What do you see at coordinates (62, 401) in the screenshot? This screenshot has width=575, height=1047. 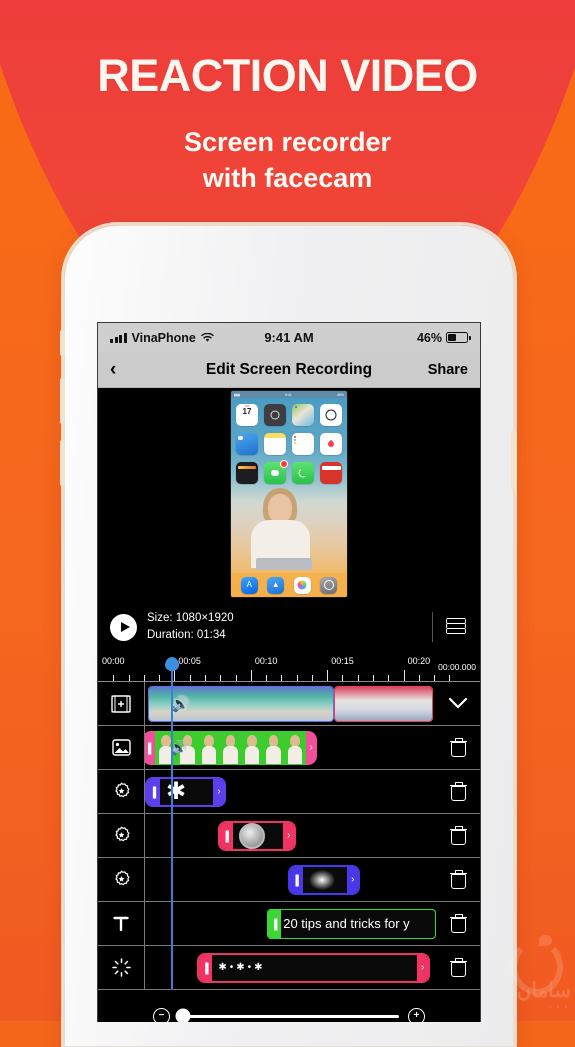 I see `volume-up-button` at bounding box center [62, 401].